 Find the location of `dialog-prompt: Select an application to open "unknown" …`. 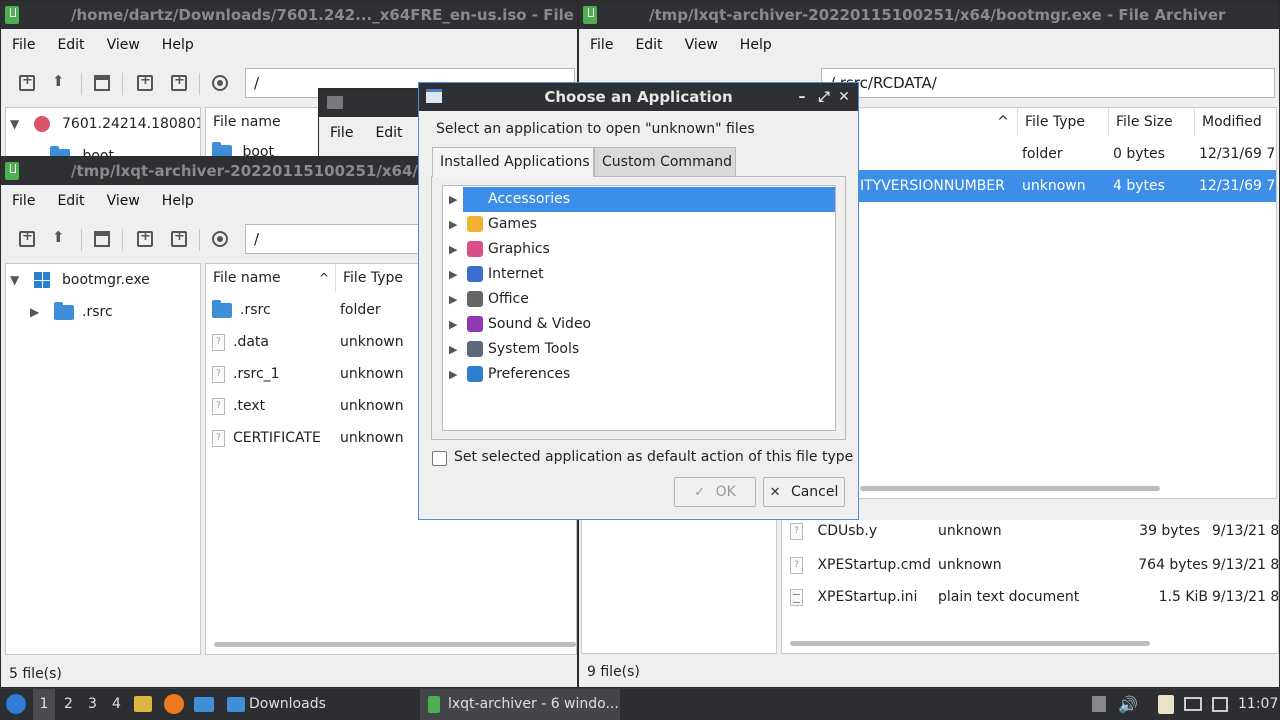

dialog-prompt: Select an application to open "unknown" … is located at coordinates (595, 129).